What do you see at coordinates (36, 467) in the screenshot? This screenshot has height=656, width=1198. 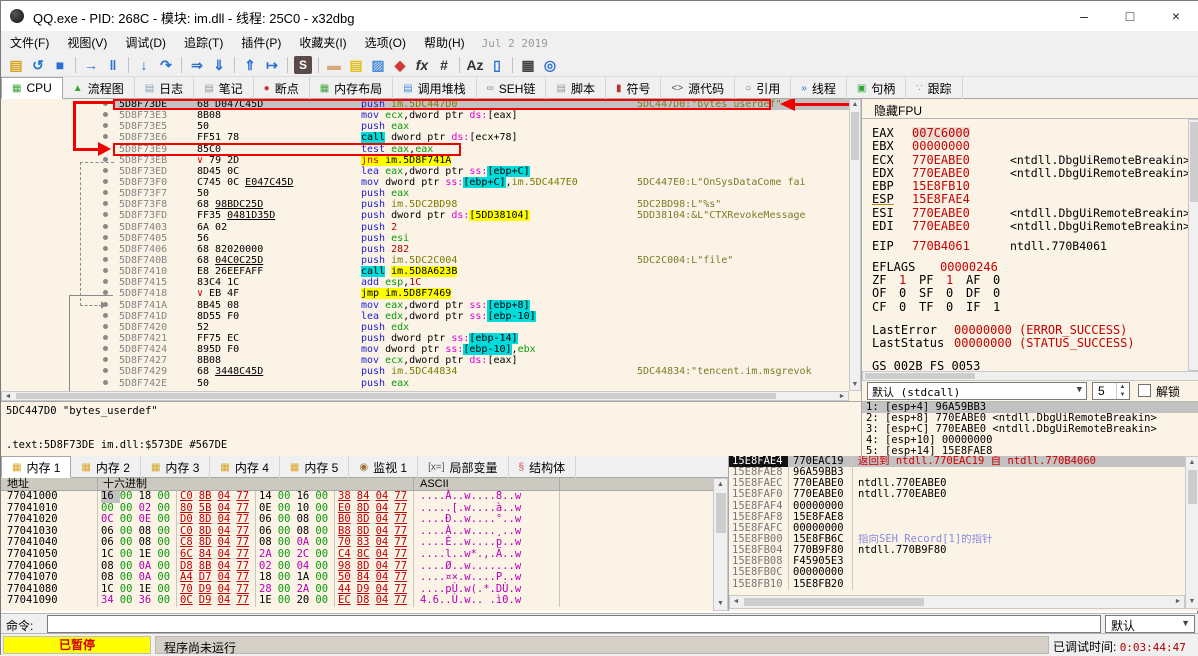 I see `tab-dump1: ▦ 内存 1` at bounding box center [36, 467].